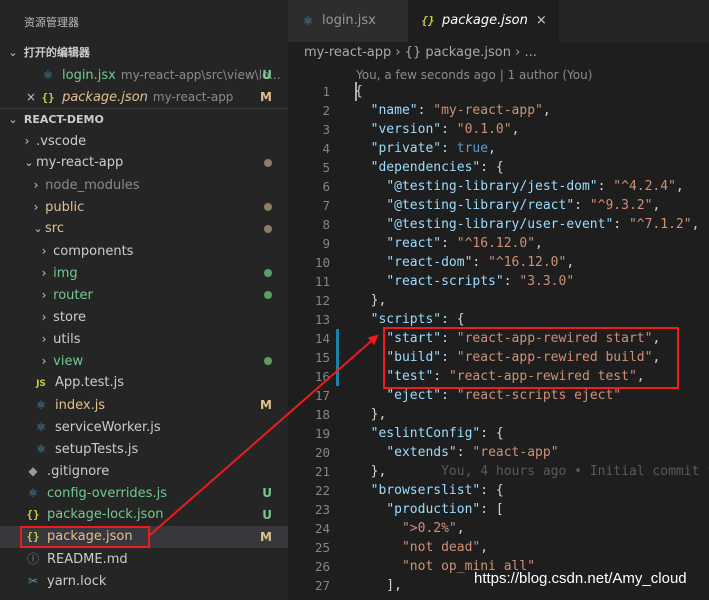 This screenshot has width=709, height=600. I want to click on arrow-line, so click(264, 435).